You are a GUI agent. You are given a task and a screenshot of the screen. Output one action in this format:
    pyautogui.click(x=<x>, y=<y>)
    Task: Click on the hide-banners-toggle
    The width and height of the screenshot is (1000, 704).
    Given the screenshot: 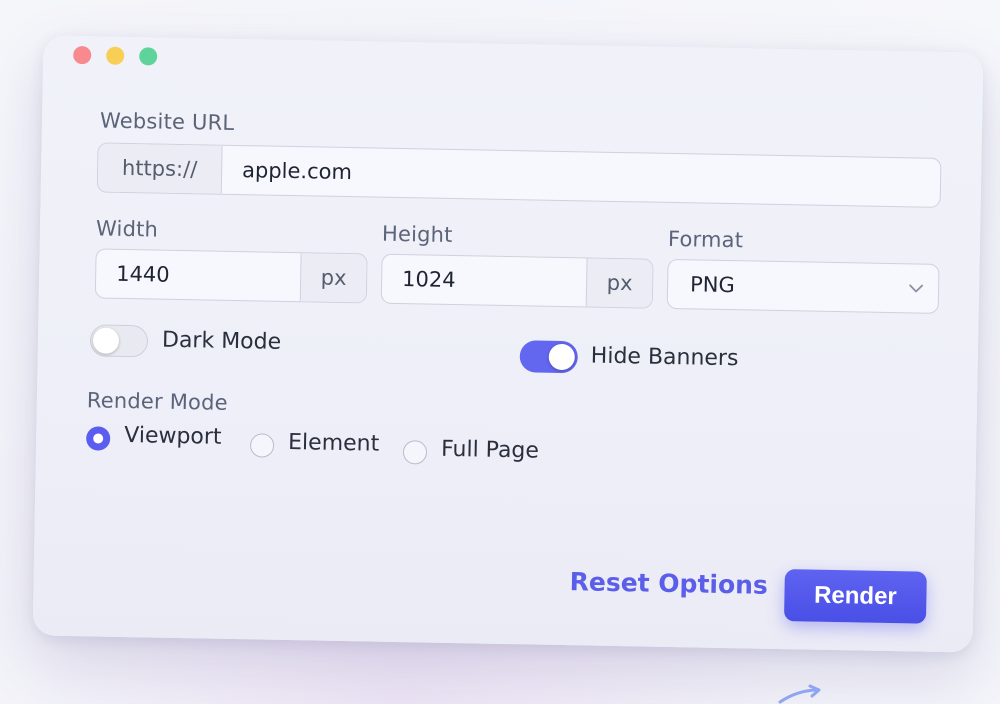 What is the action you would take?
    pyautogui.click(x=549, y=357)
    